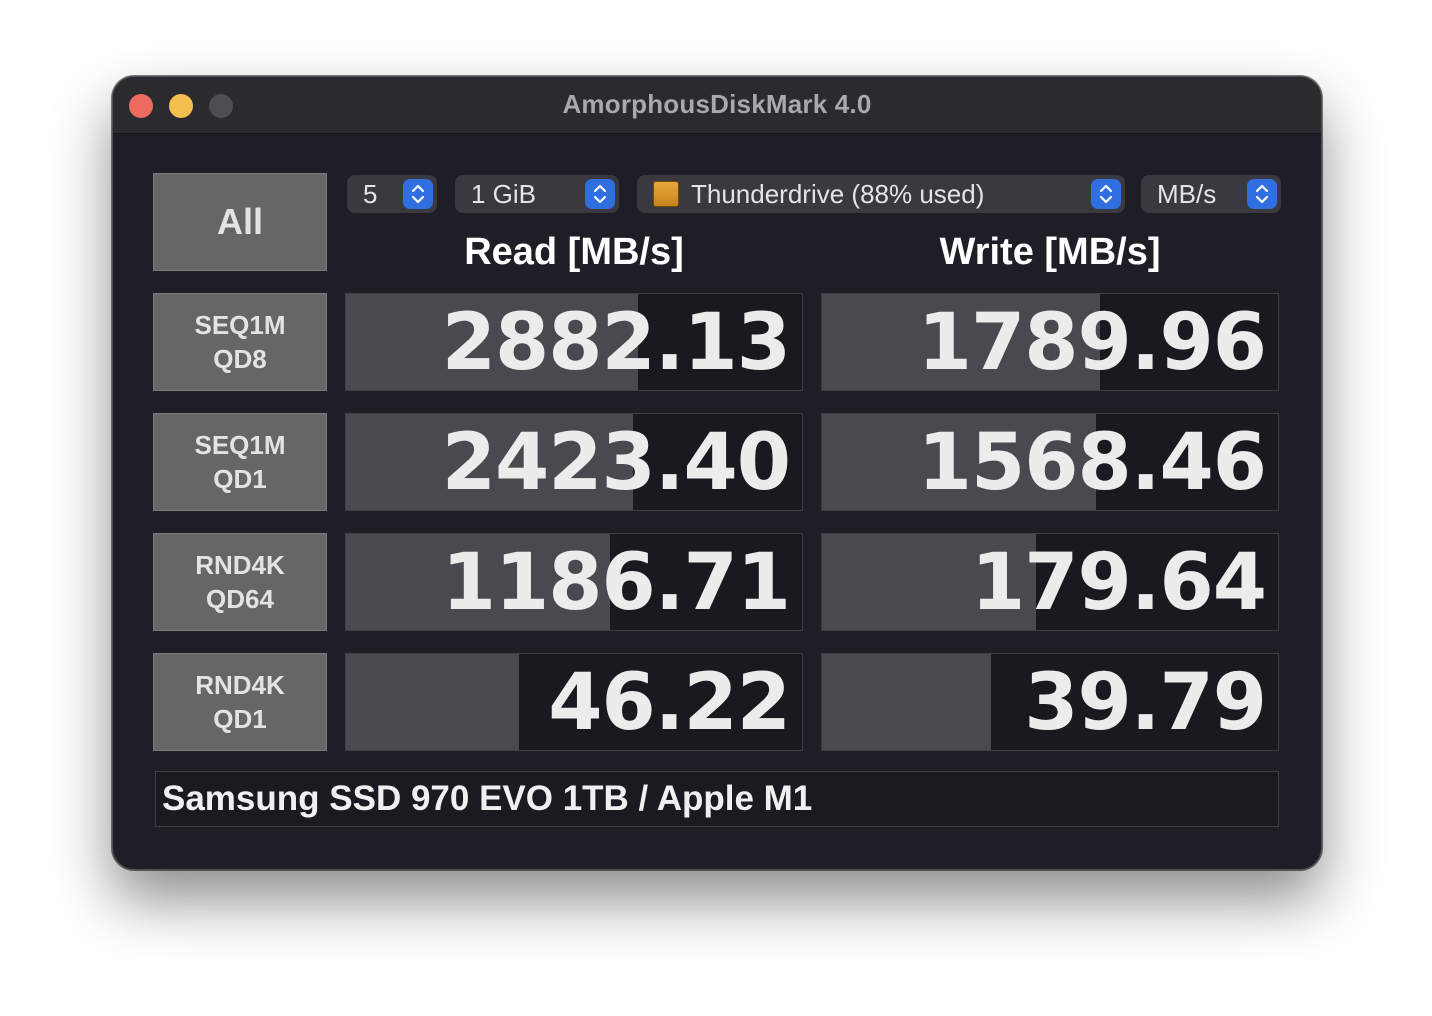 The width and height of the screenshot is (1432, 1016). Describe the element at coordinates (370, 193) in the screenshot. I see `test-count-value: 5` at that location.